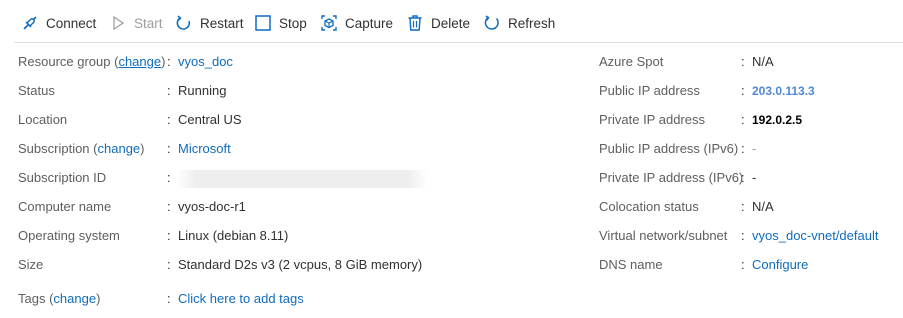  What do you see at coordinates (631, 61) in the screenshot?
I see `azure-spot-label: Azure Spot` at bounding box center [631, 61].